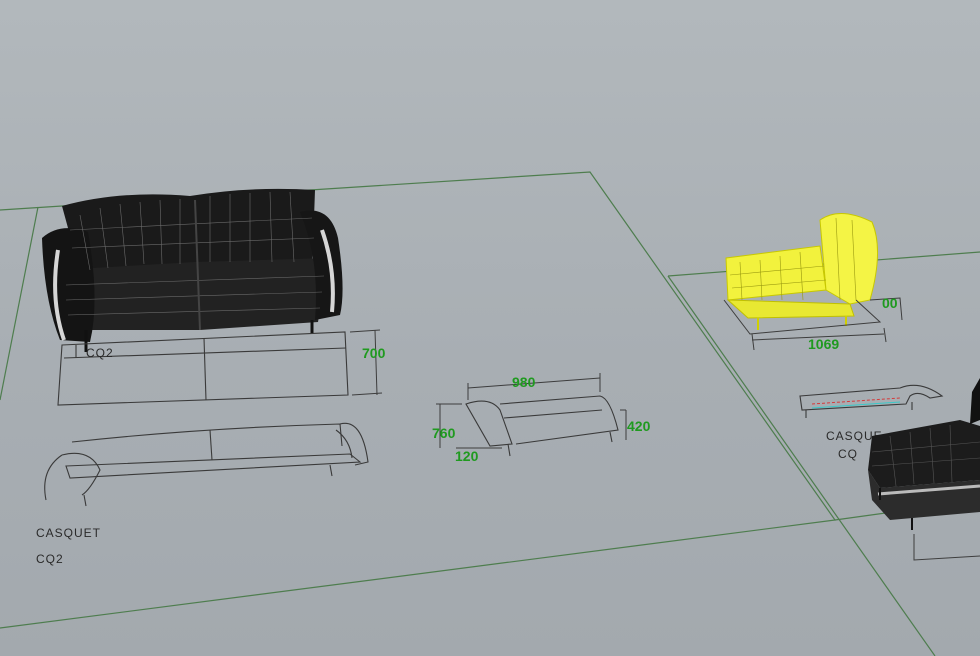 This screenshot has width=980, height=656. What do you see at coordinates (100, 353) in the screenshot?
I see `plan-code-label: CQ2` at bounding box center [100, 353].